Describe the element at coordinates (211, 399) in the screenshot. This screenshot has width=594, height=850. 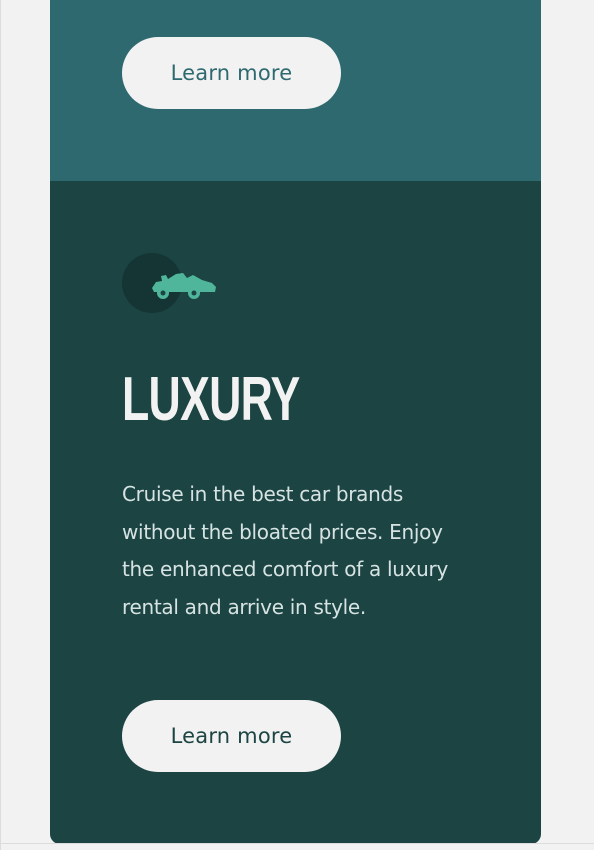
I see `card-title: LUXURY` at that location.